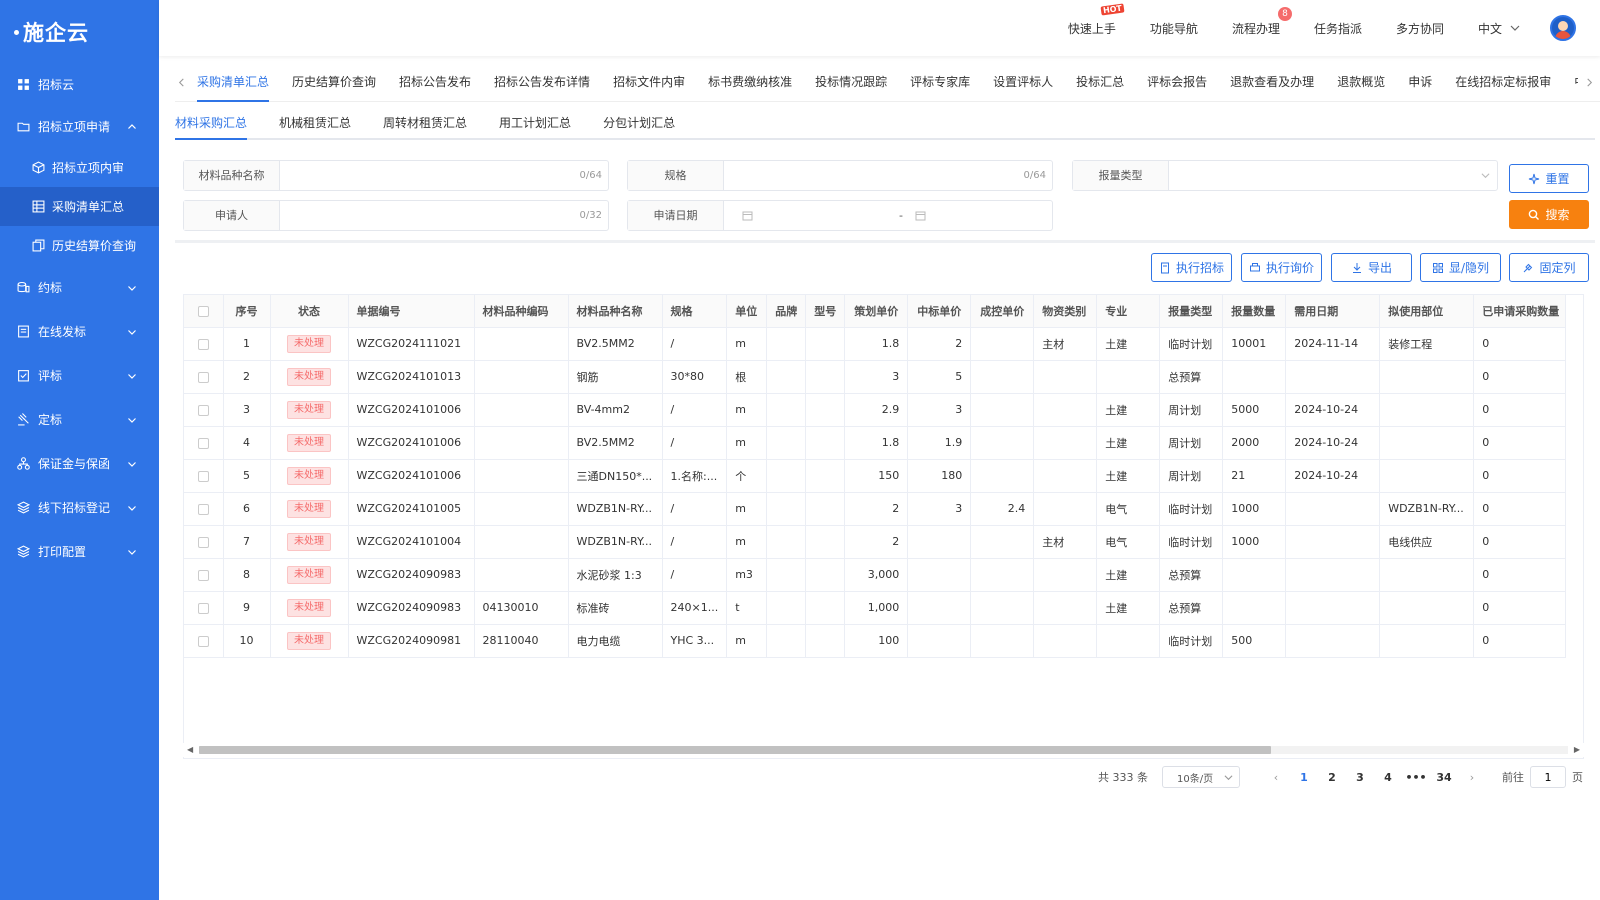 This screenshot has height=900, width=1600. Describe the element at coordinates (1023, 83) in the screenshot. I see `module-tab-8: 设置评标人` at that location.